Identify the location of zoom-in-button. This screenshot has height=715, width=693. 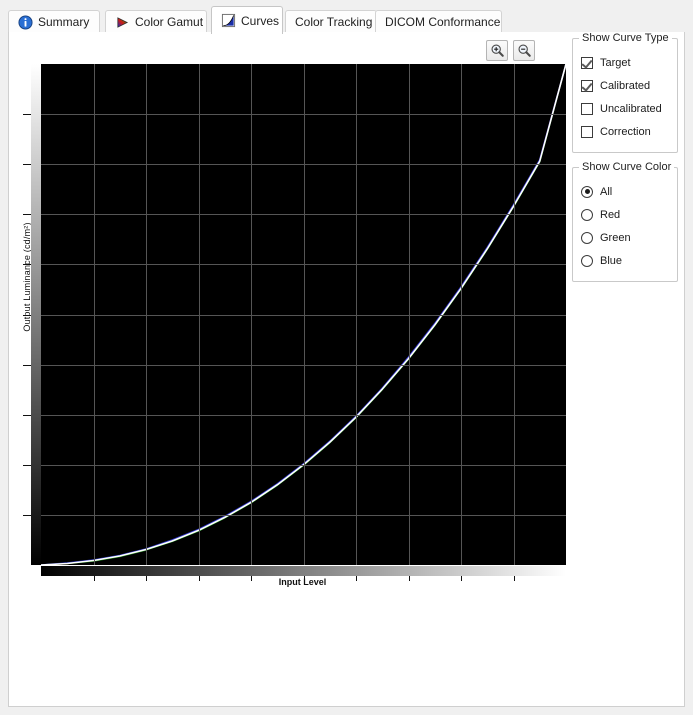
(497, 50).